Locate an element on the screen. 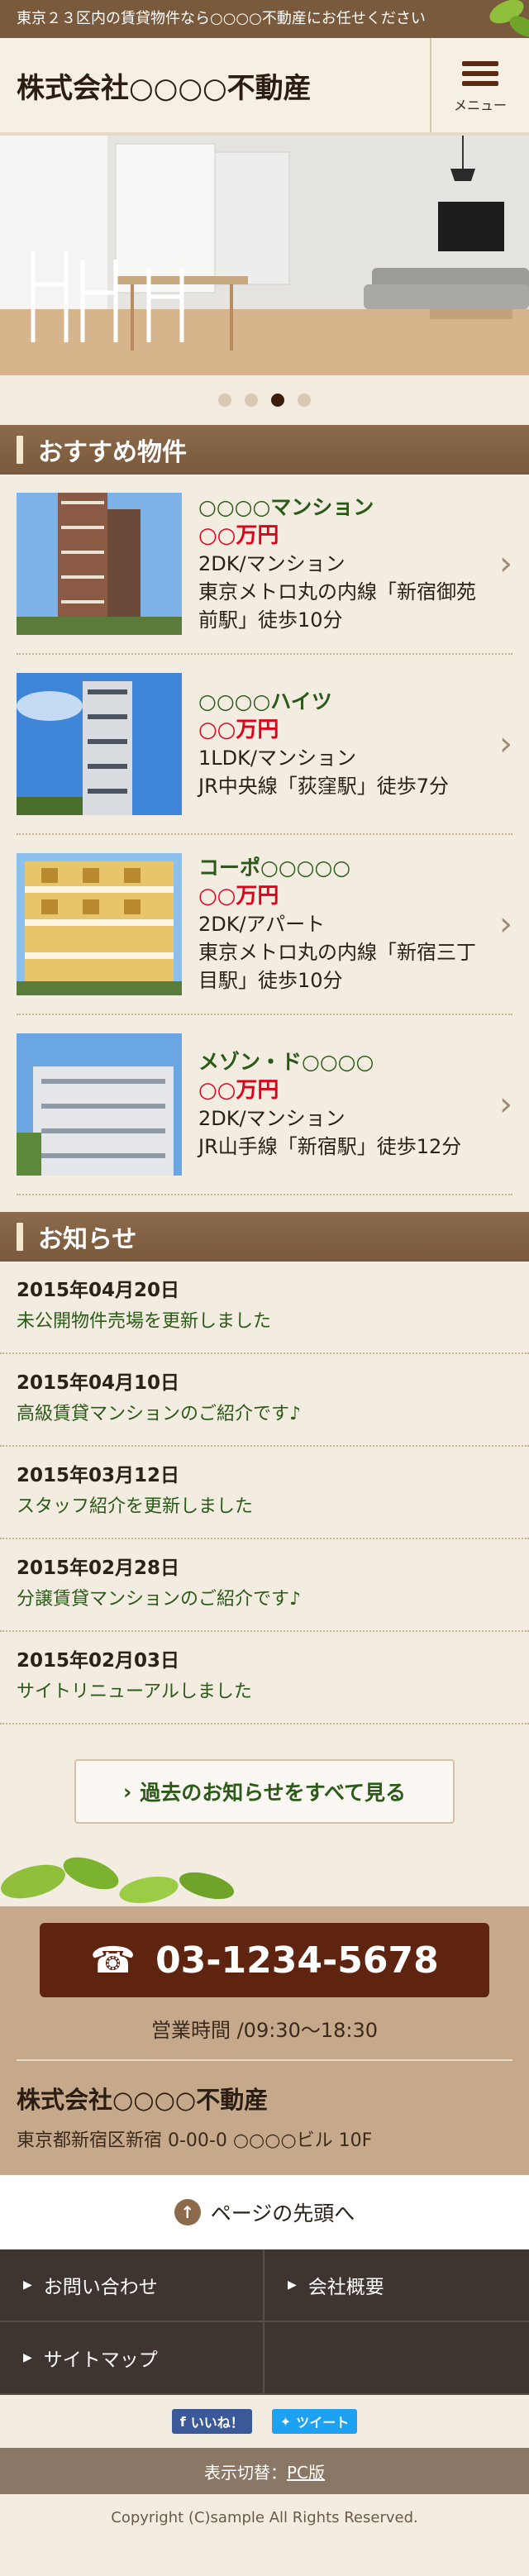 The image size is (529, 2576). view-switcher: 表示切替： PC版 is located at coordinates (264, 2471).